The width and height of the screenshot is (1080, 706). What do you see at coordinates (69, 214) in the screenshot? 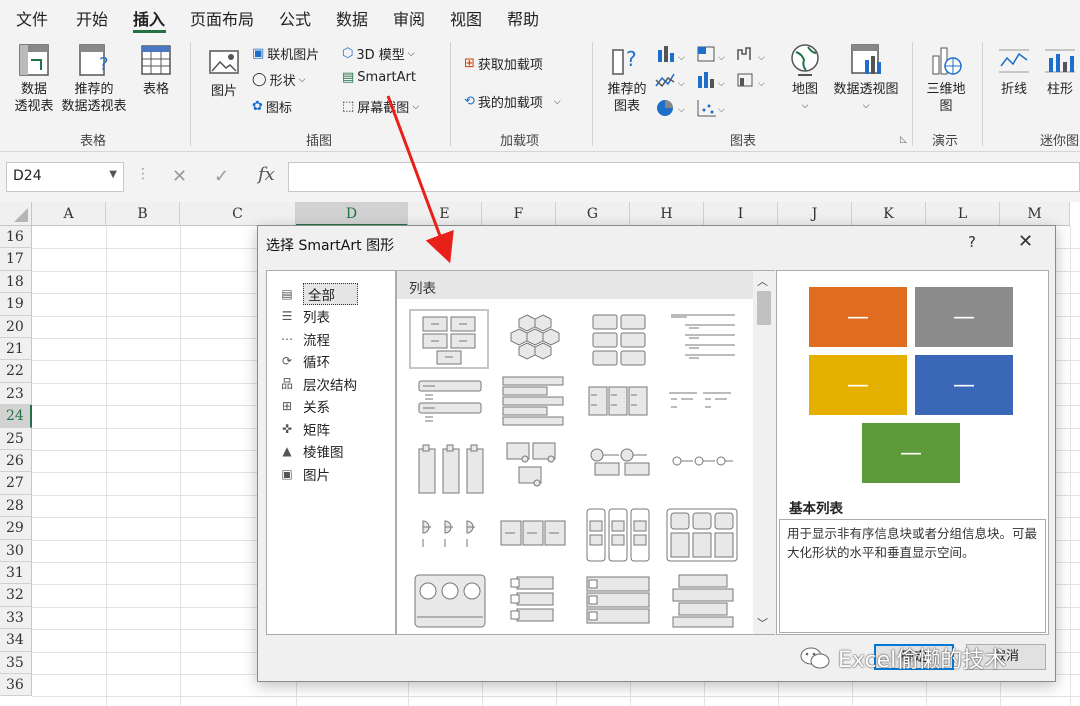
I see `column-header-a: A` at bounding box center [69, 214].